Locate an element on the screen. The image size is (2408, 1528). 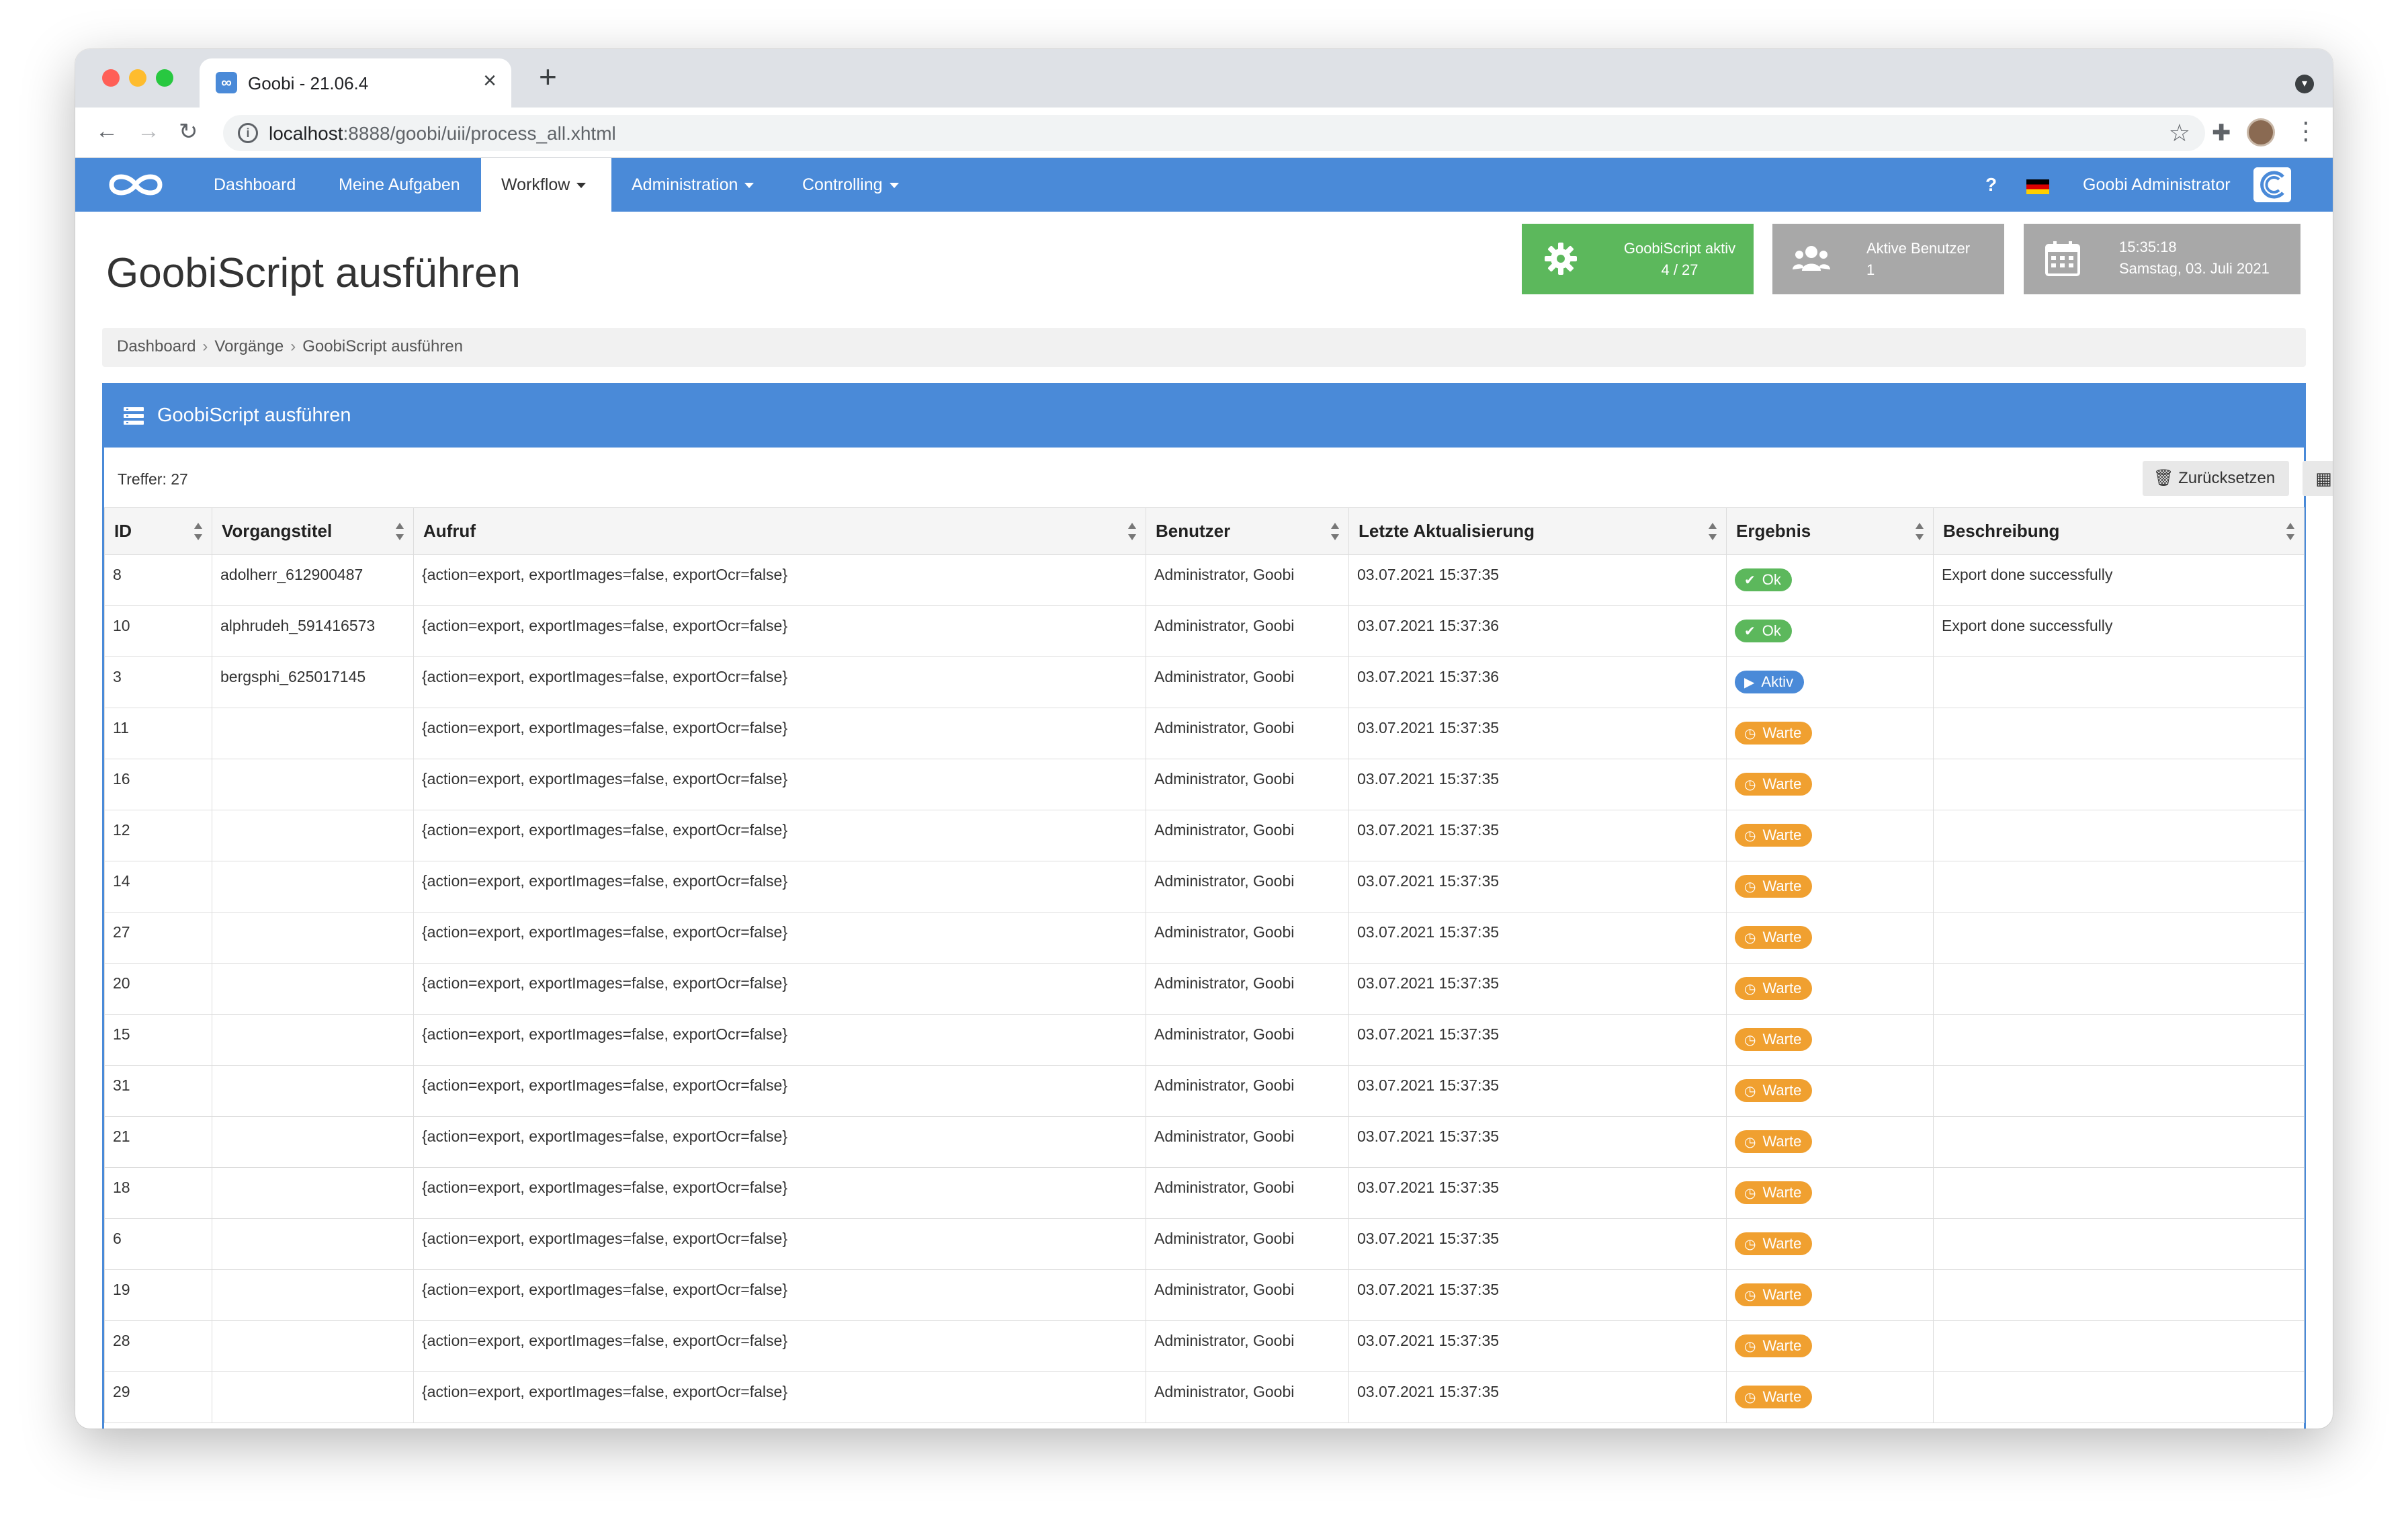
column-header-beschreibung: Beschreibung is located at coordinates (2119, 531).